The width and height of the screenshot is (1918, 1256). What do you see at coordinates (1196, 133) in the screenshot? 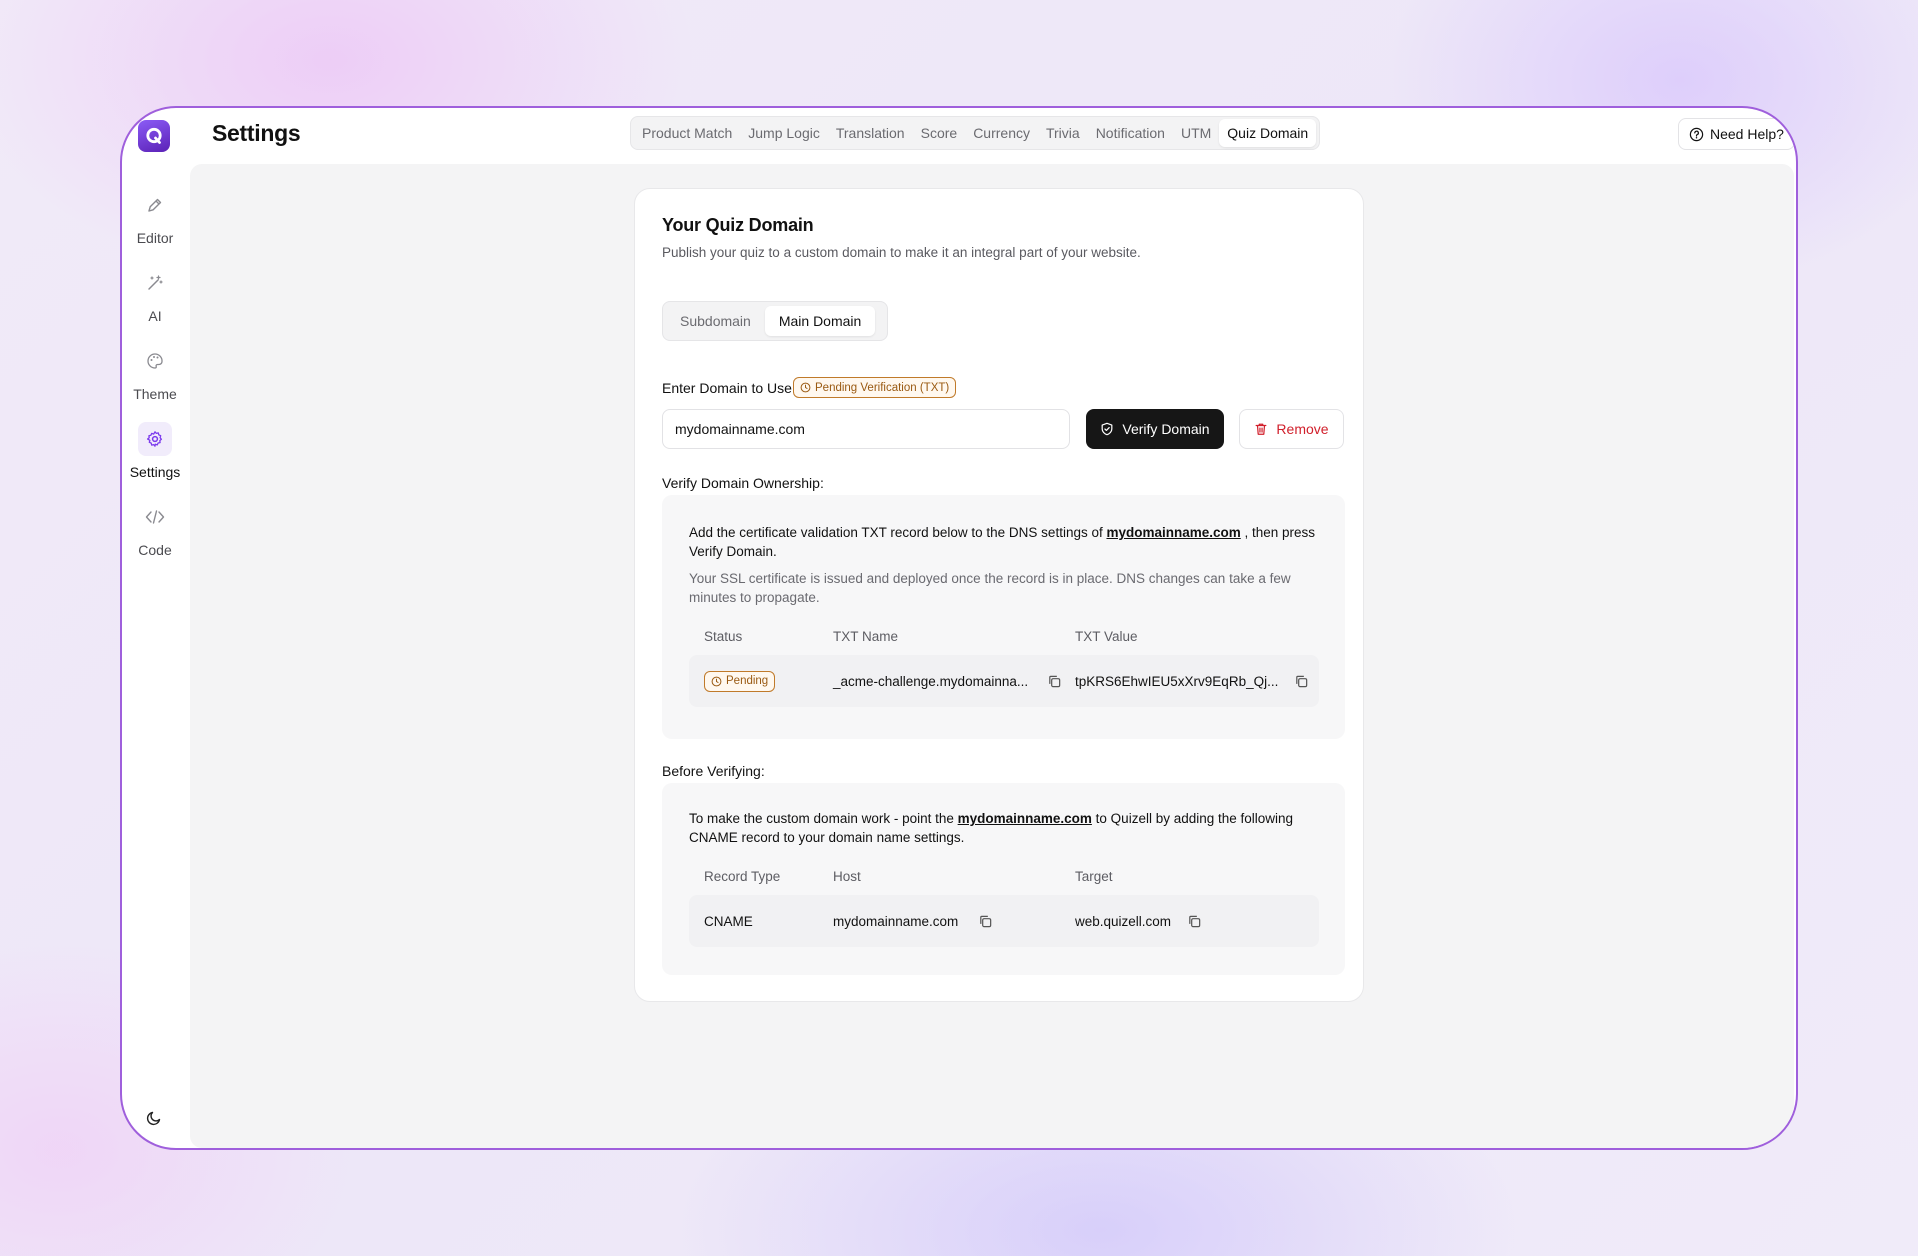
I see `tab-utm: UTM` at bounding box center [1196, 133].